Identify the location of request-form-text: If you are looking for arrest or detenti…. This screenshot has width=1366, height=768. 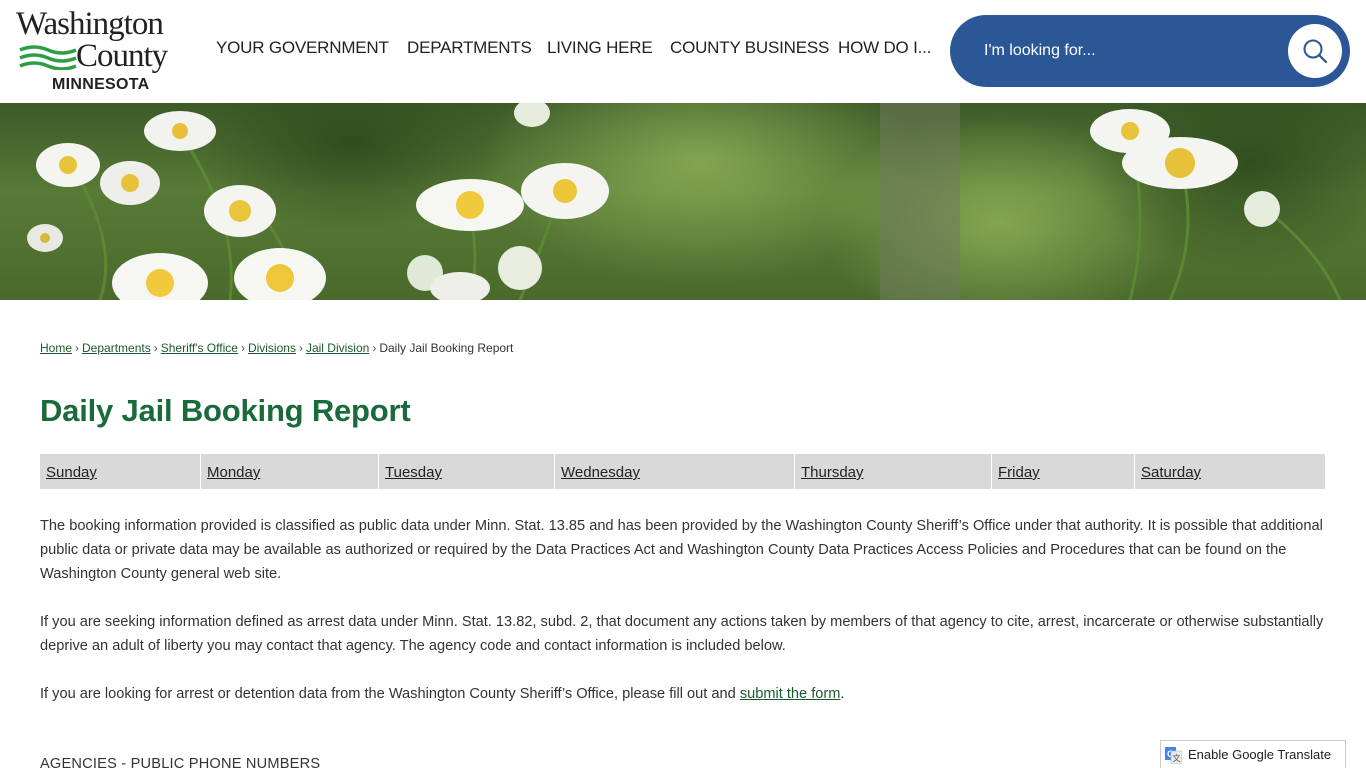
(390, 694).